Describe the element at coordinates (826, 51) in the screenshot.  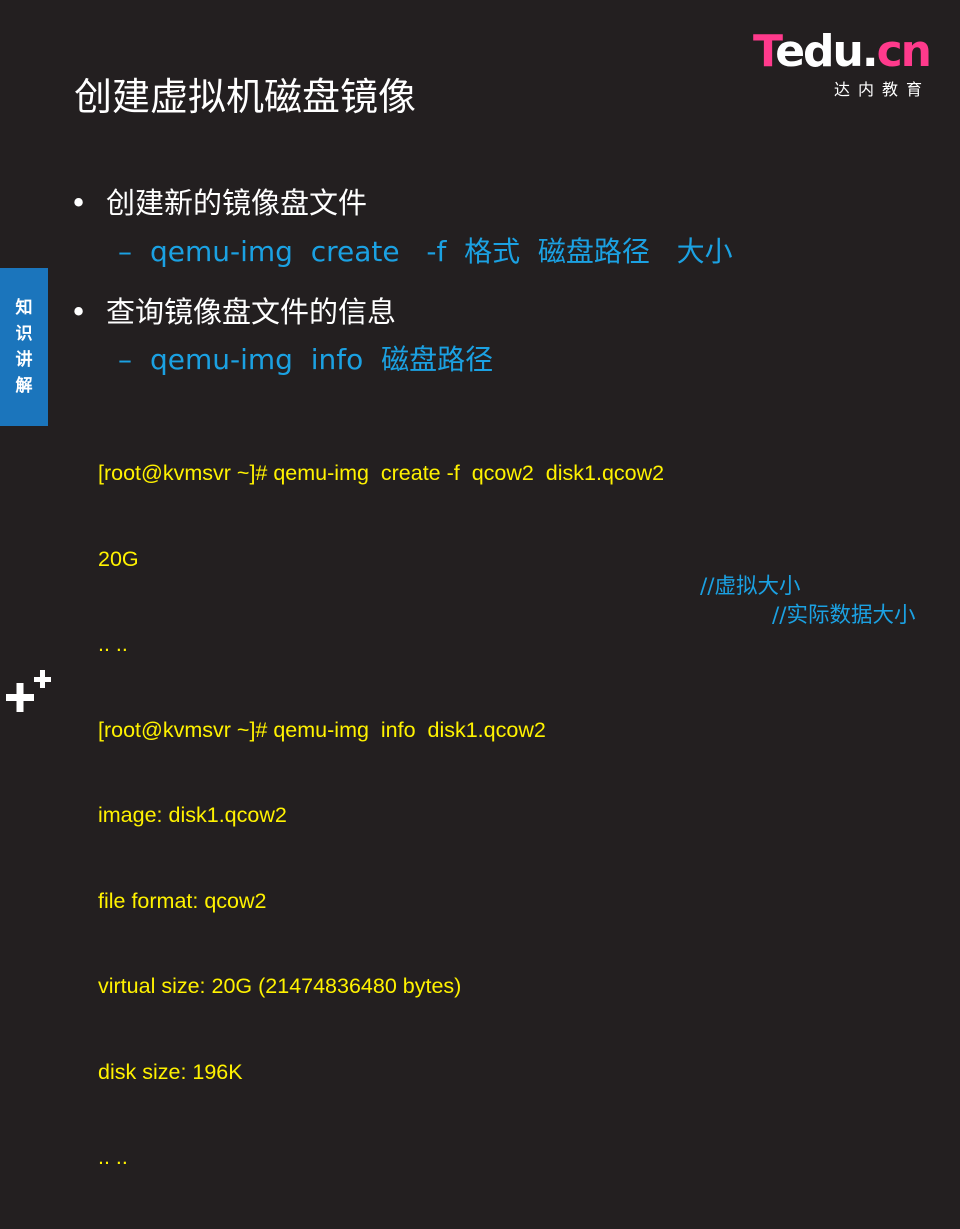
I see `logo-edu: edu.` at that location.